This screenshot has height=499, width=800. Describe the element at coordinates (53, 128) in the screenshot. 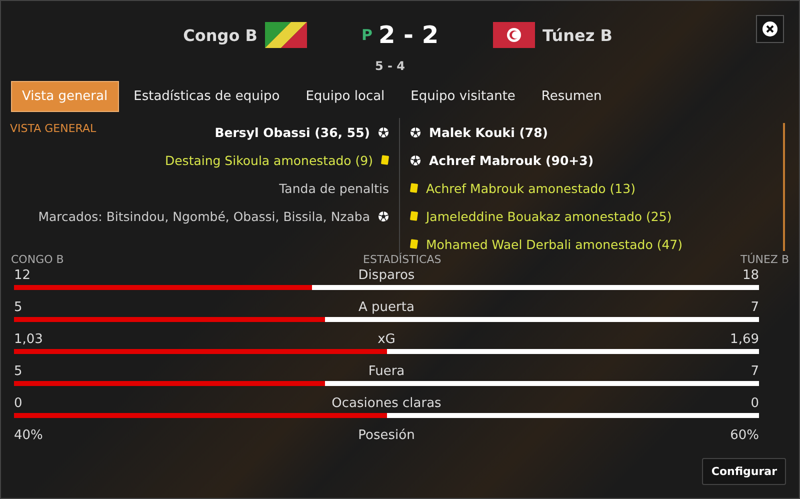

I see `section-title: VISTA GENERAL` at that location.